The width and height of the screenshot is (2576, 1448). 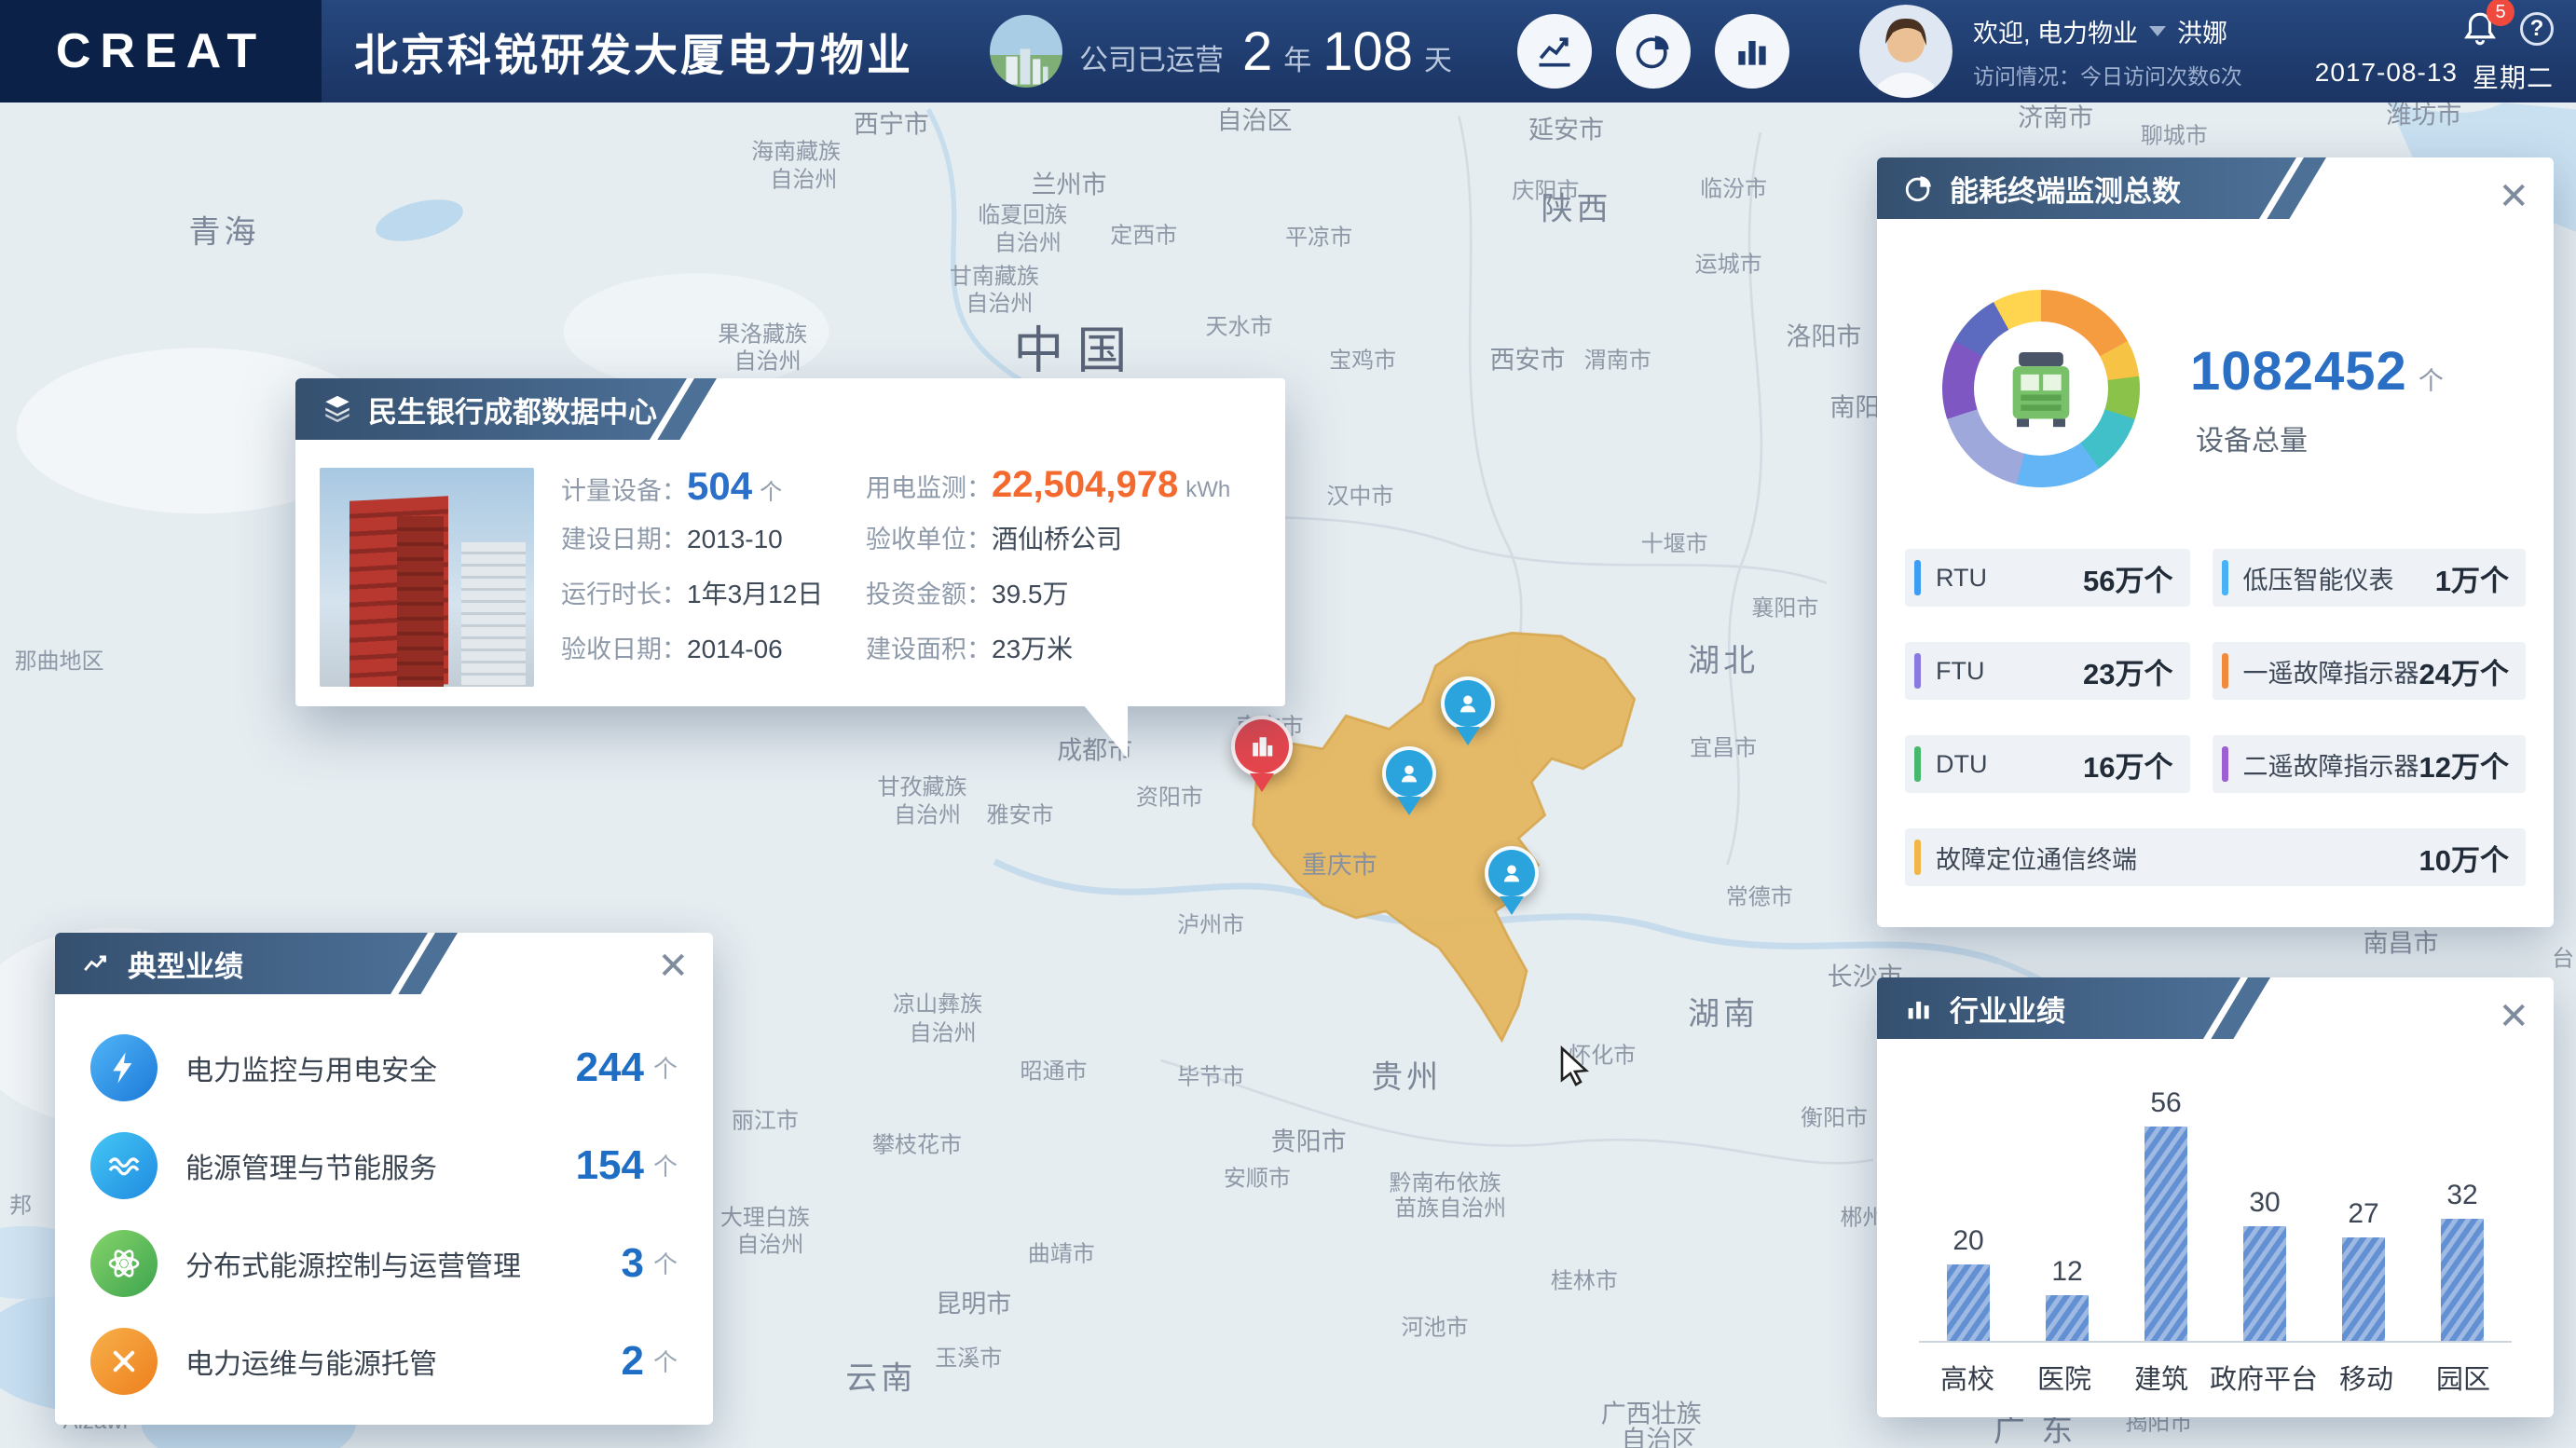 What do you see at coordinates (735, 649) in the screenshot?
I see `field-value: 2014-06` at bounding box center [735, 649].